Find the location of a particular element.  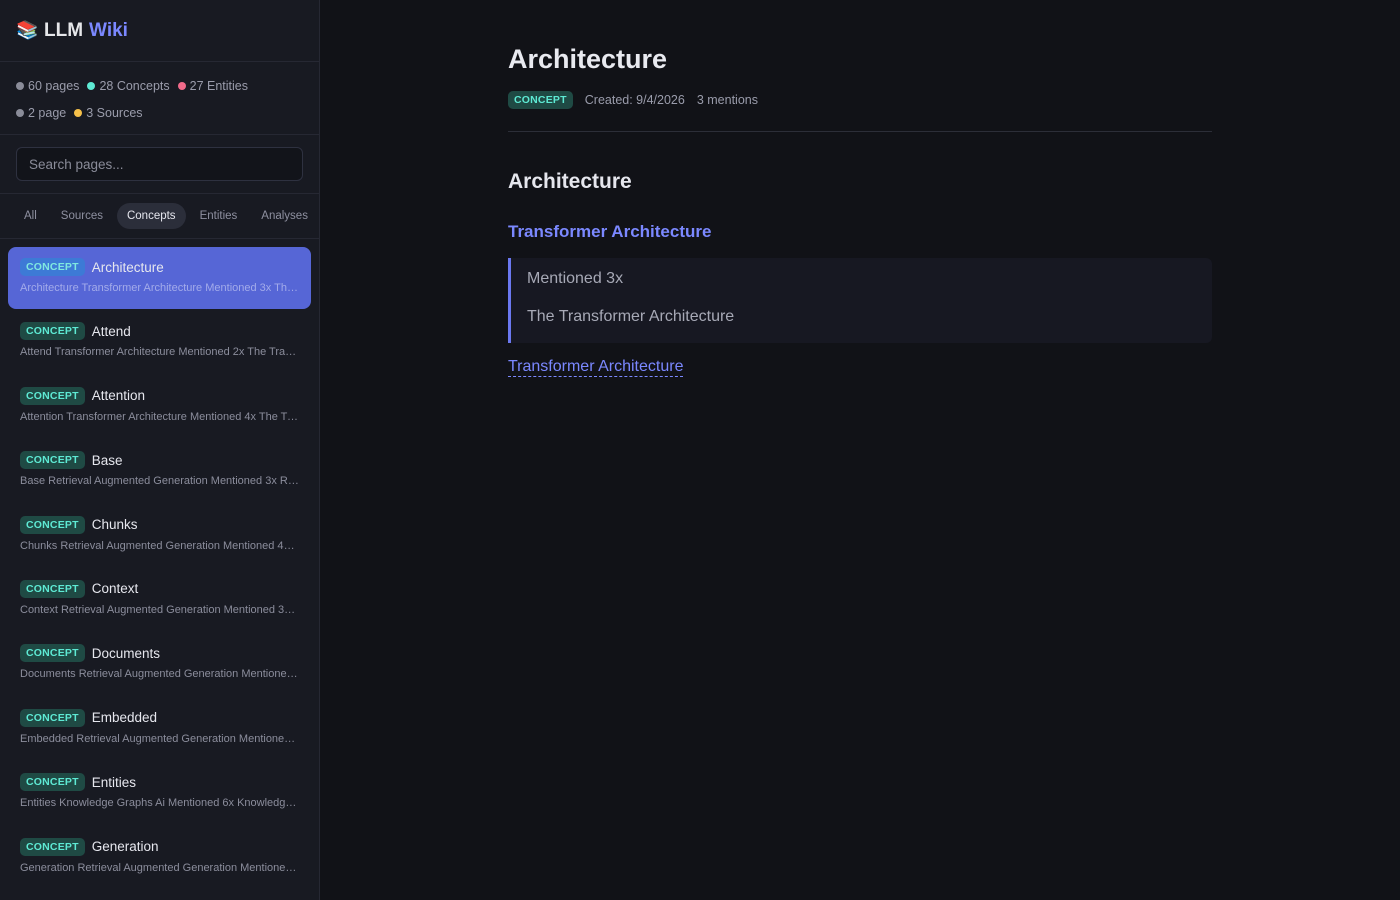

stat-item: 28 Concepts is located at coordinates (128, 85).